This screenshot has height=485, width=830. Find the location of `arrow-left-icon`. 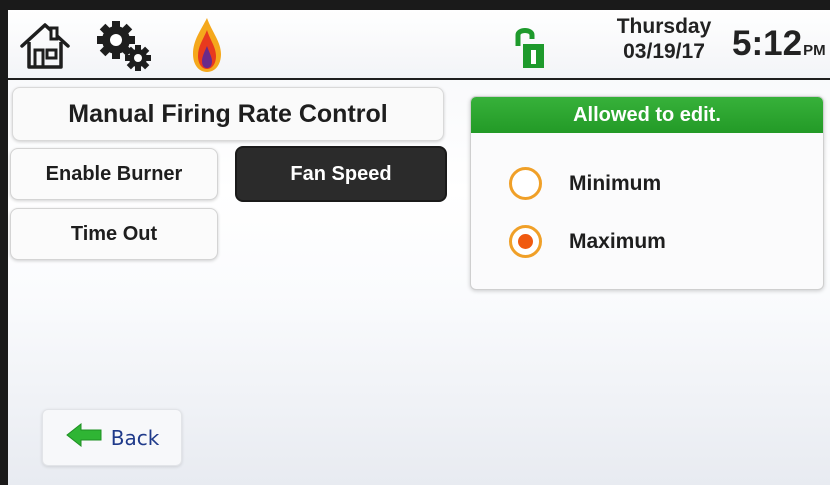

arrow-left-icon is located at coordinates (84, 437).